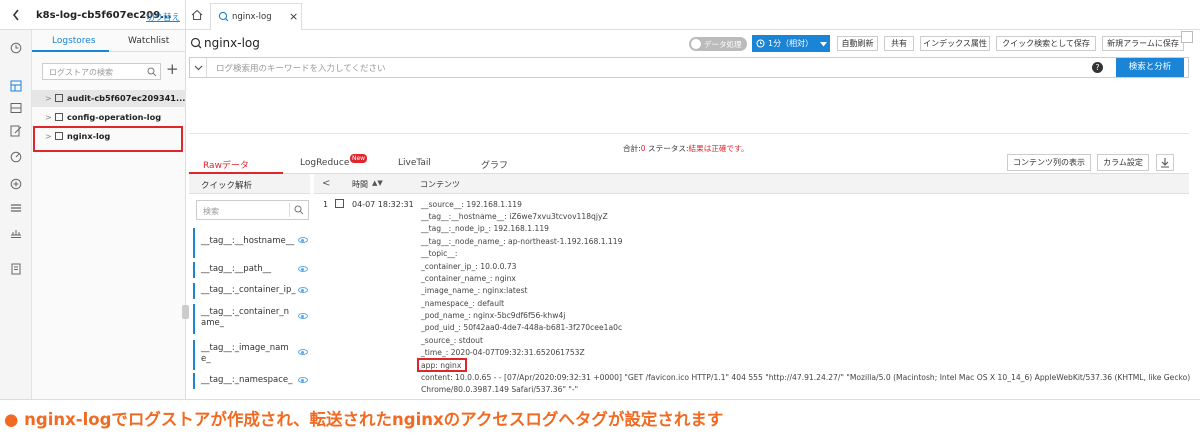 This screenshot has height=435, width=1200. What do you see at coordinates (494, 164) in the screenshot?
I see `tab-graph: グラフ` at bounding box center [494, 164].